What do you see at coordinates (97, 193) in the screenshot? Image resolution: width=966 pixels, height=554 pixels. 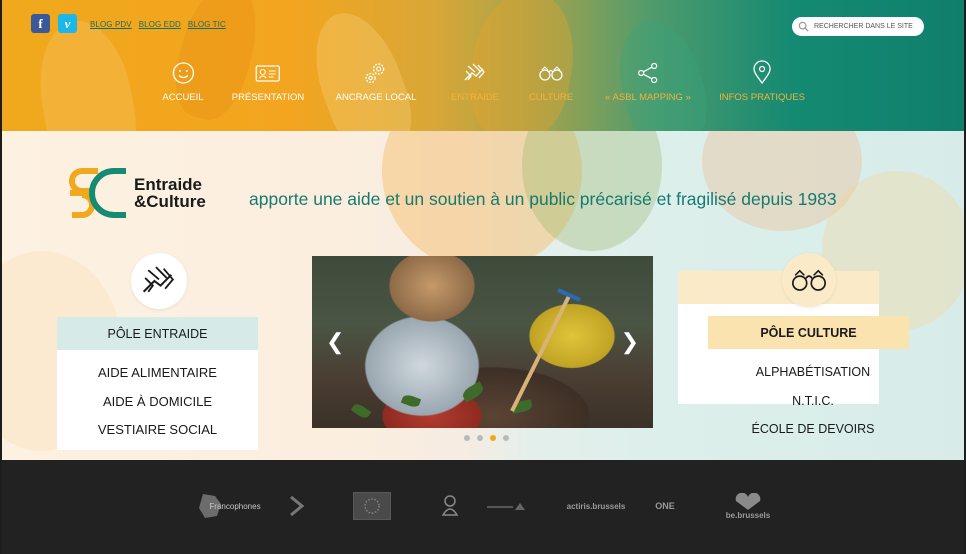 I see `entraide-culture-logo-mark` at bounding box center [97, 193].